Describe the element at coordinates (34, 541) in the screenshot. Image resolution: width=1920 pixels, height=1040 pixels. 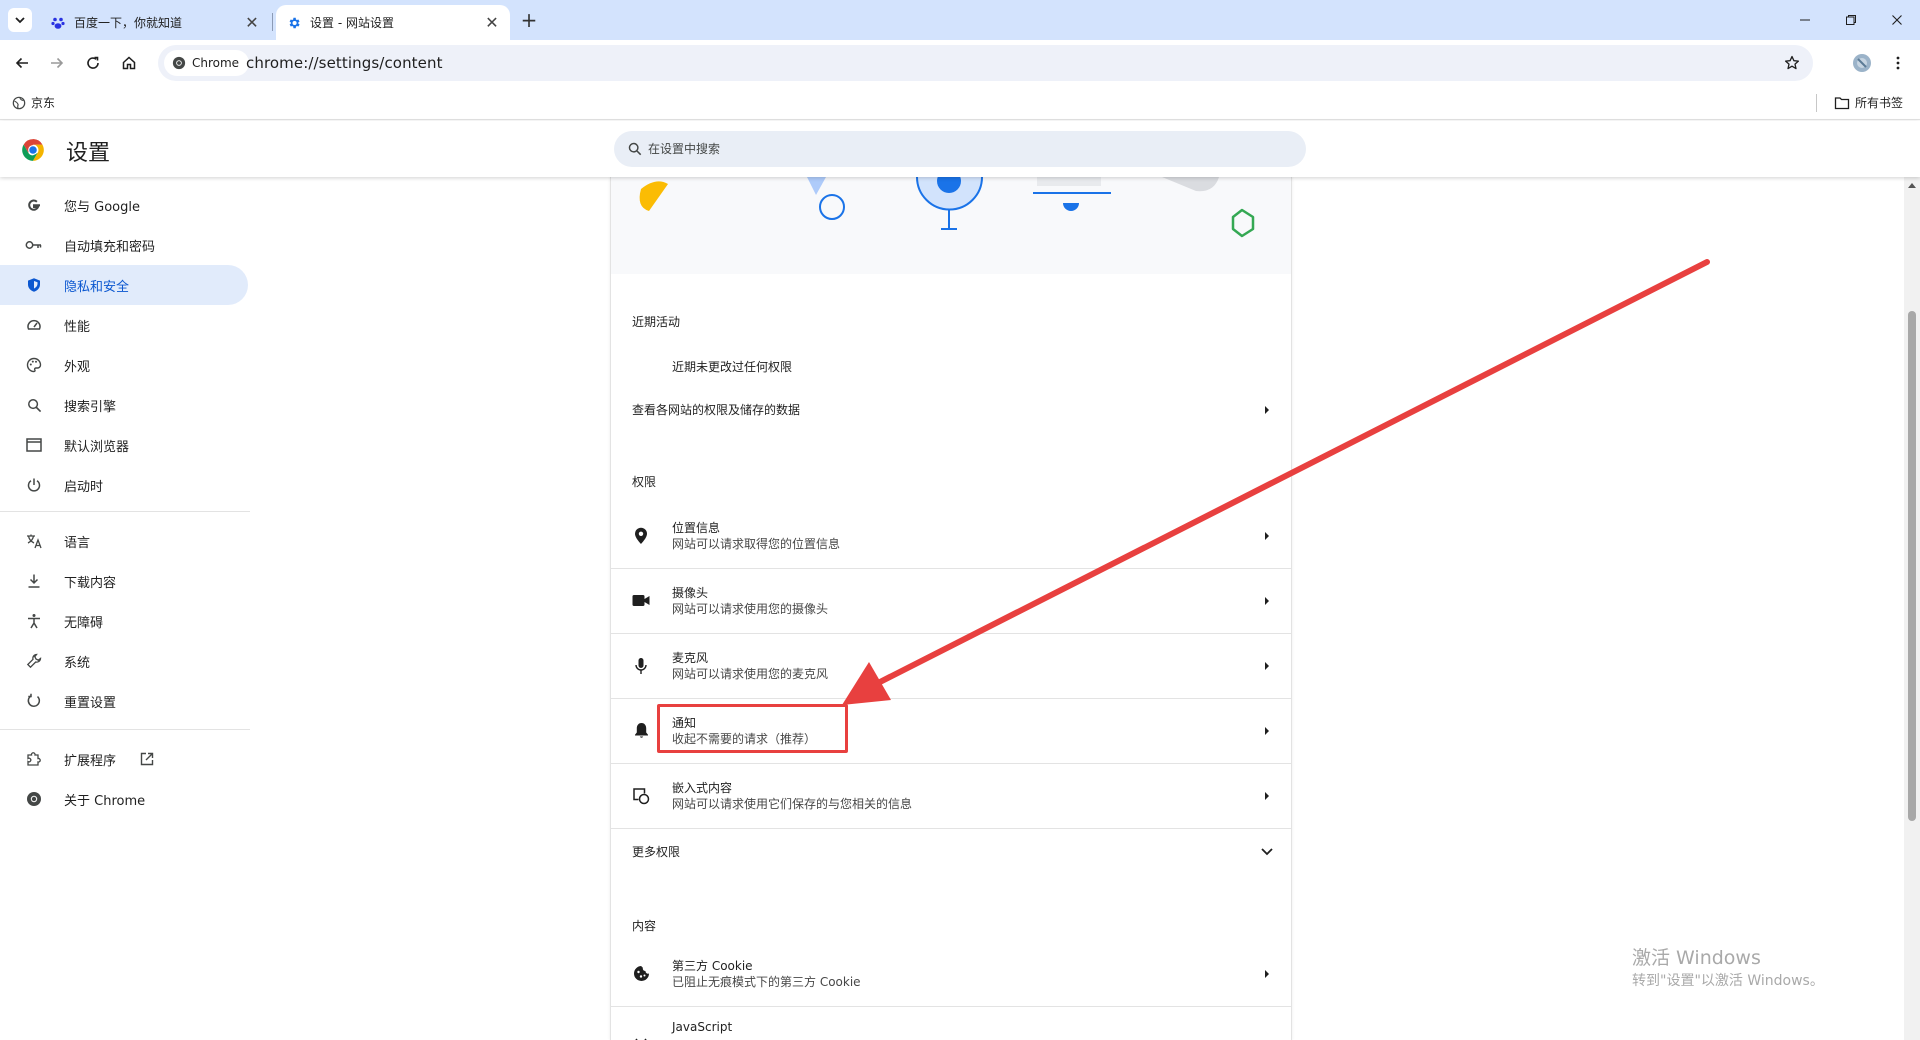
I see `translate-icon` at that location.